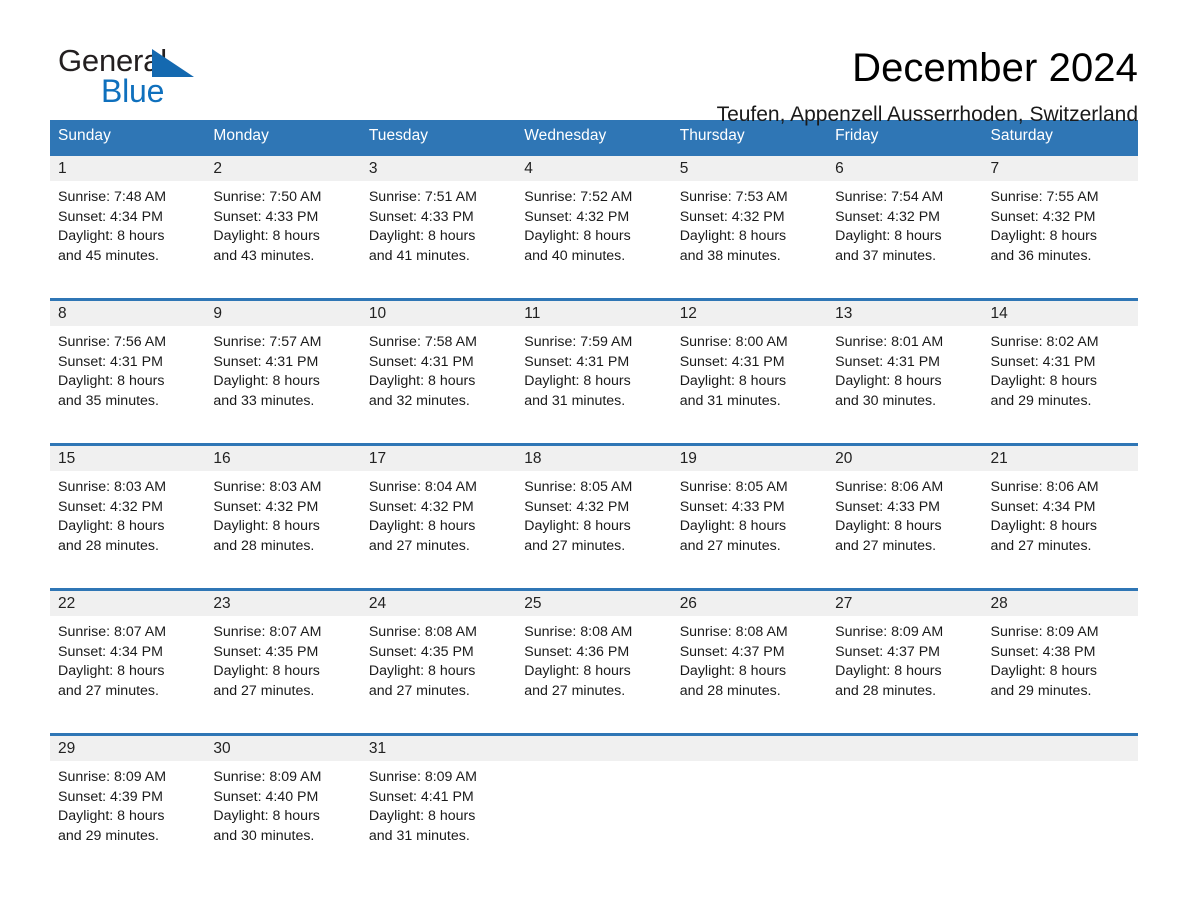  What do you see at coordinates (110, 216) in the screenshot?
I see `sunset-time: Sunset: 4:34 PM` at bounding box center [110, 216].